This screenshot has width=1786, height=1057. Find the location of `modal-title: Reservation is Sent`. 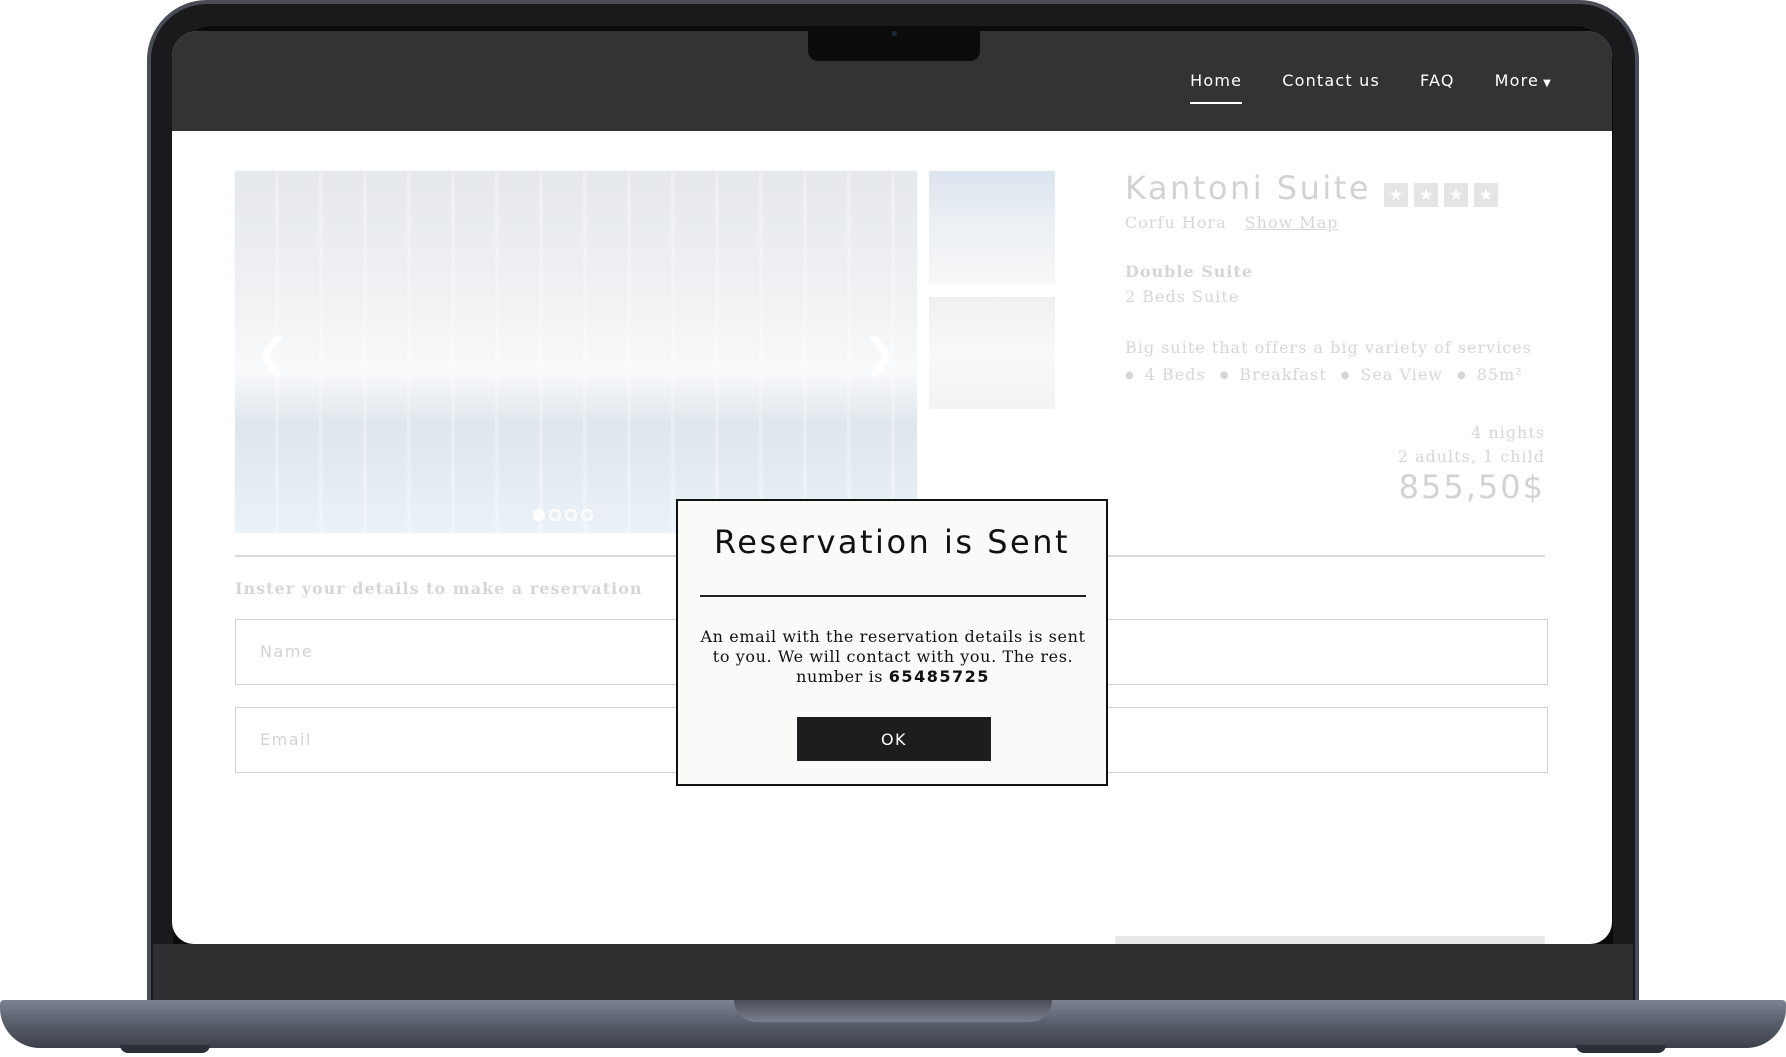

modal-title: Reservation is Sent is located at coordinates (892, 542).